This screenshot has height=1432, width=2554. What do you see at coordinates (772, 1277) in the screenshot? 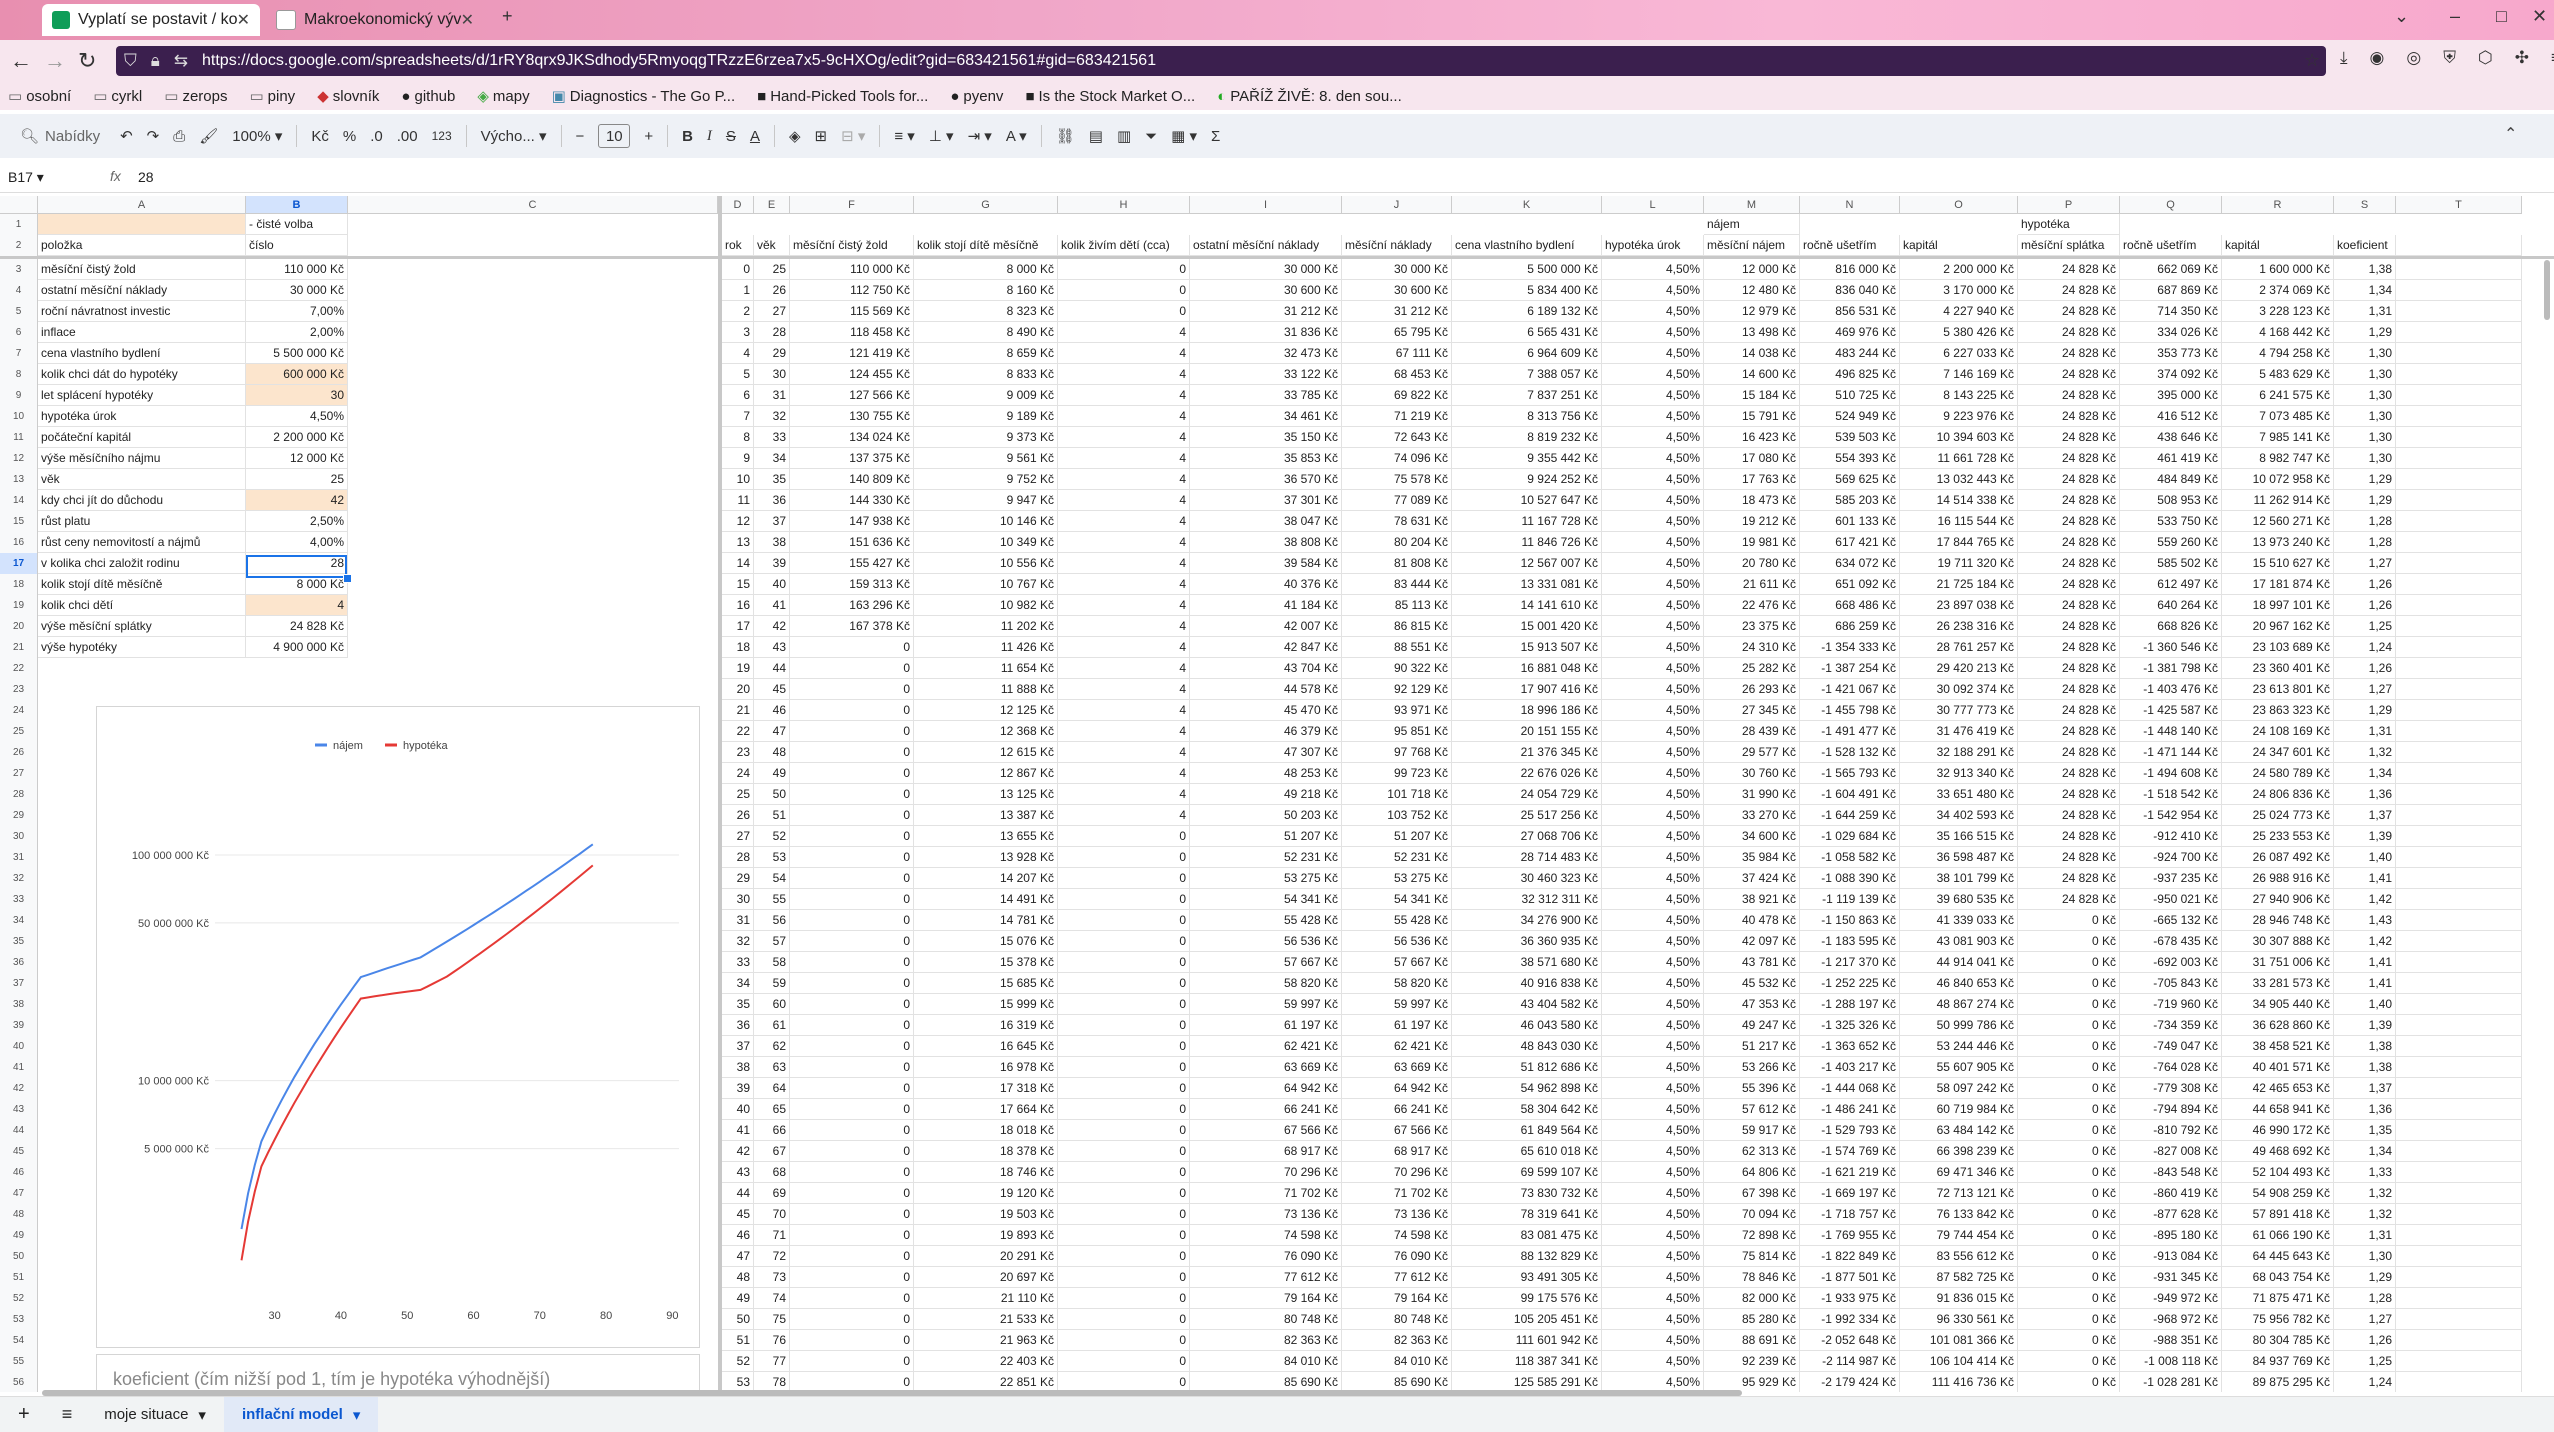
I see `table-cell: 73` at bounding box center [772, 1277].